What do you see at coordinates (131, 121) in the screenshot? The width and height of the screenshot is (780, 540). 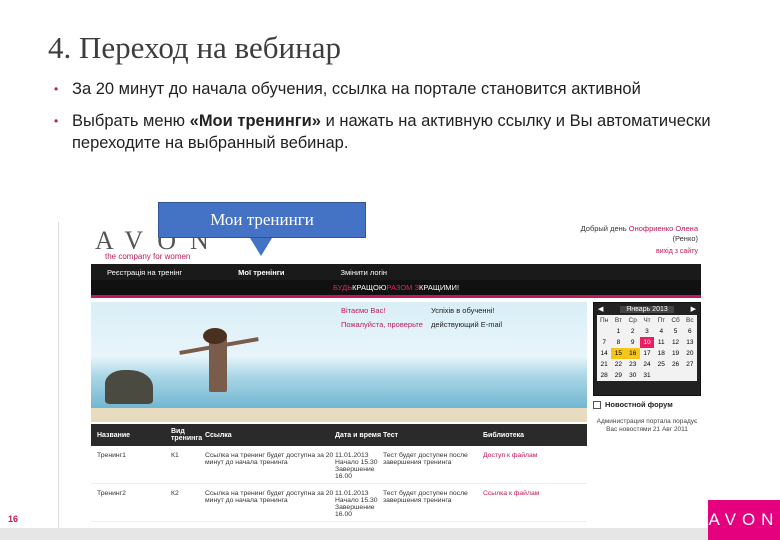 I see `bullet-text-prefix: Выбрать меню` at bounding box center [131, 121].